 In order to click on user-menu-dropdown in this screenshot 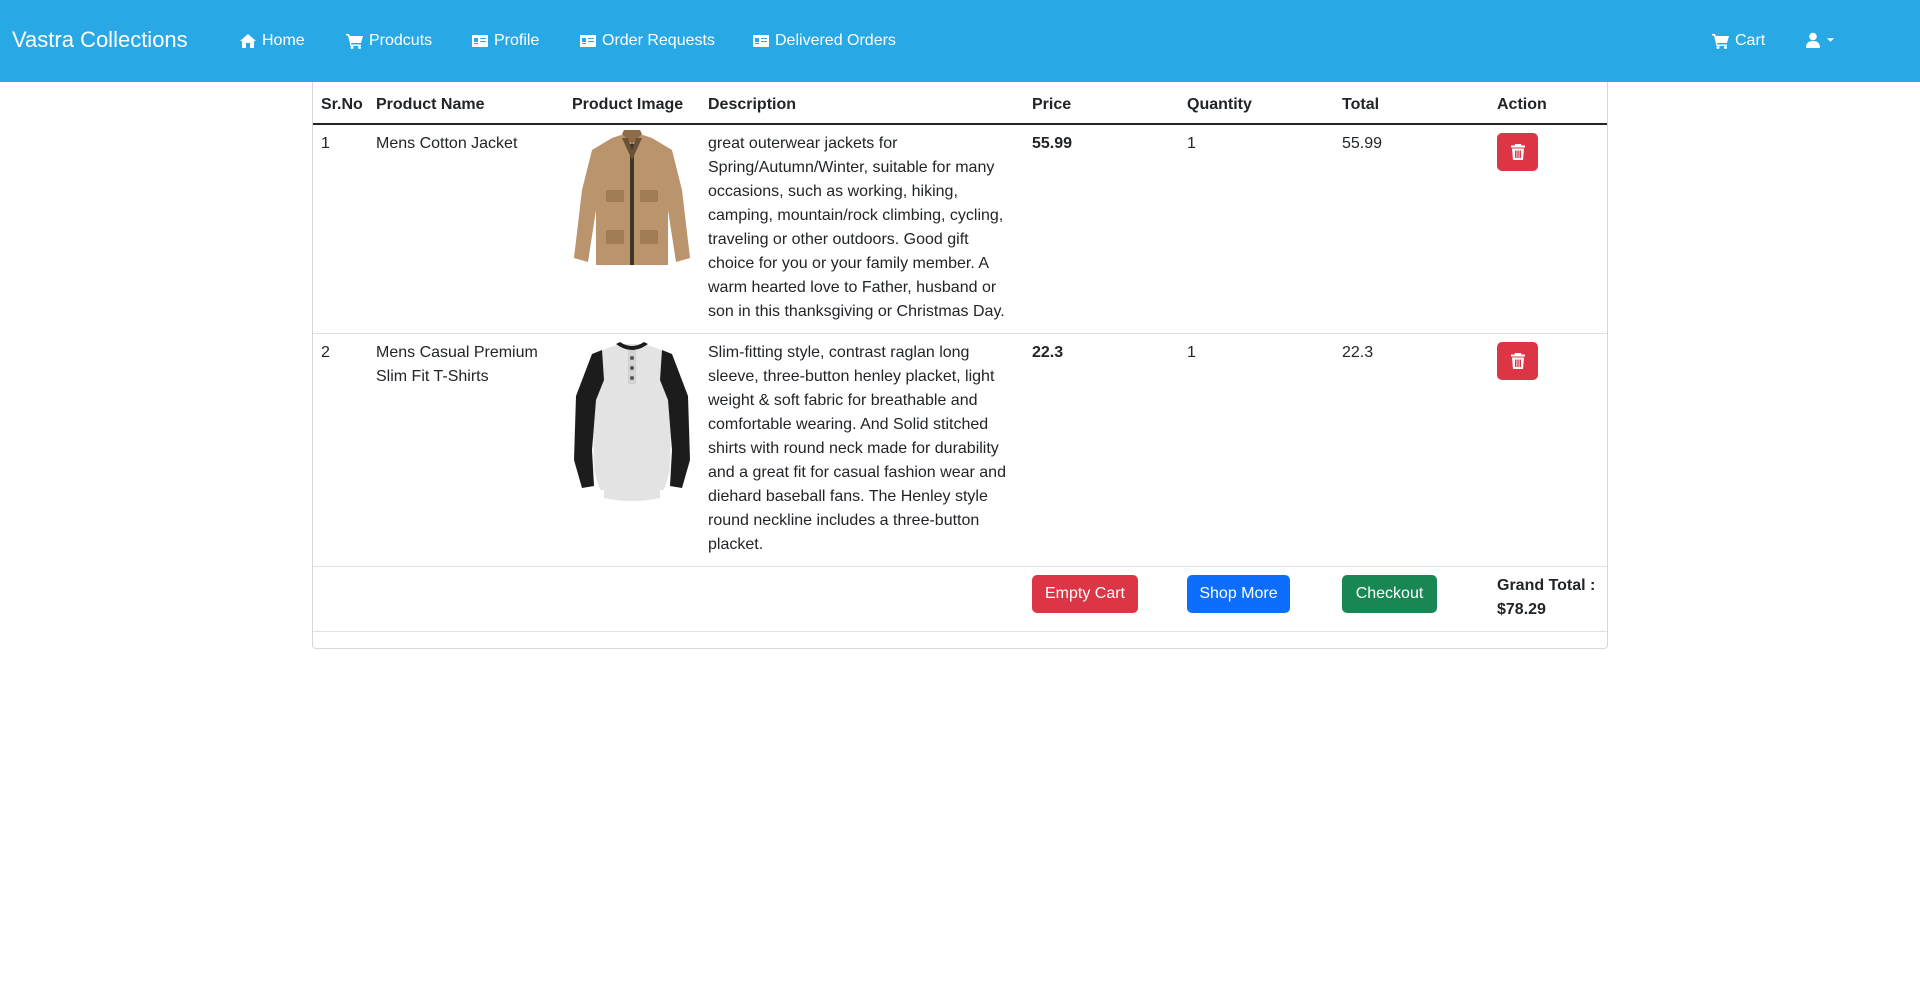, I will do `click(1820, 40)`.